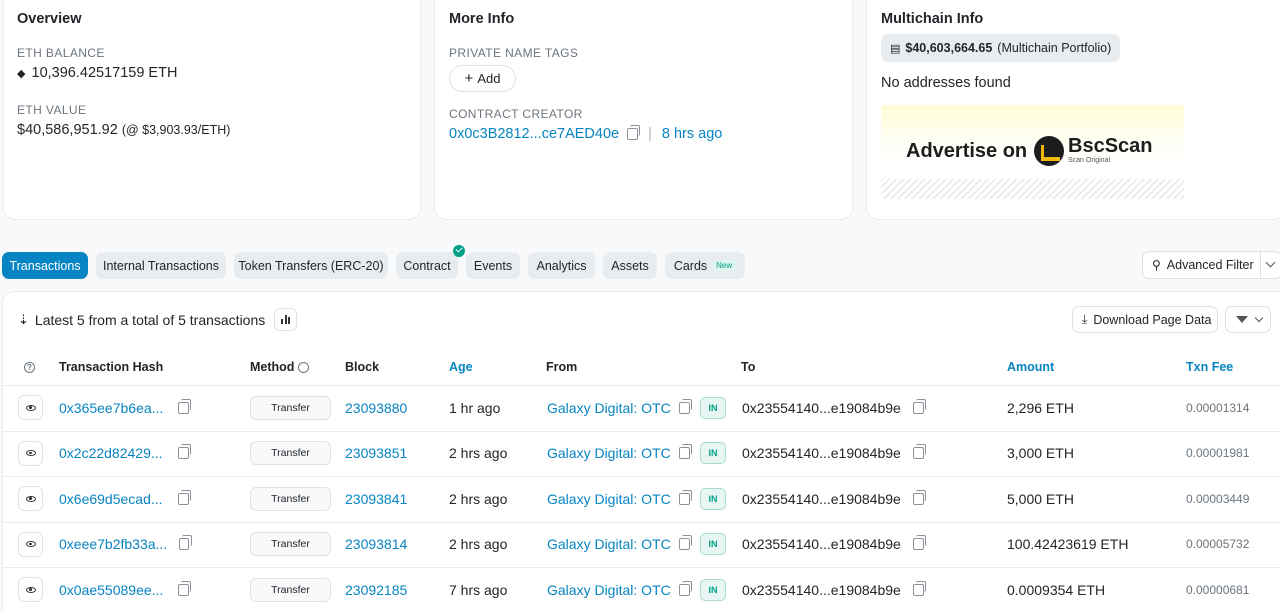 The height and width of the screenshot is (611, 1280). I want to click on advertisement-banner: Advertise on BscScan Scan Original, so click(1032, 152).